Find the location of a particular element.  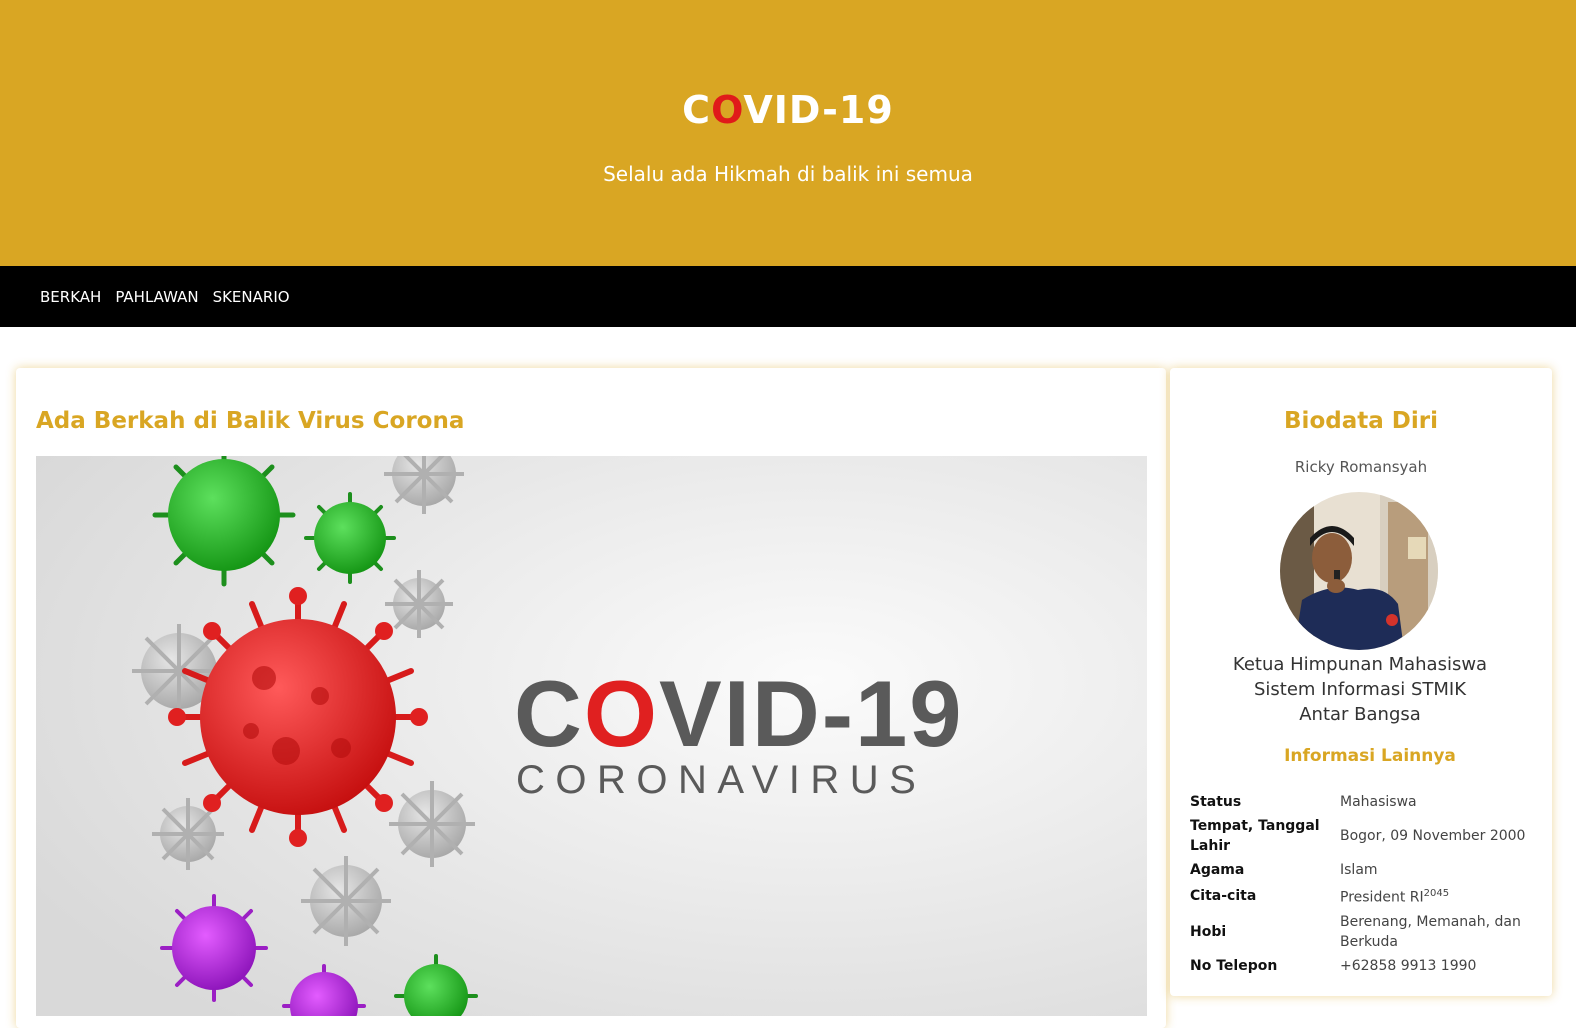

nav-link-pahlawan: PAHLAWAN is located at coordinates (156, 297).